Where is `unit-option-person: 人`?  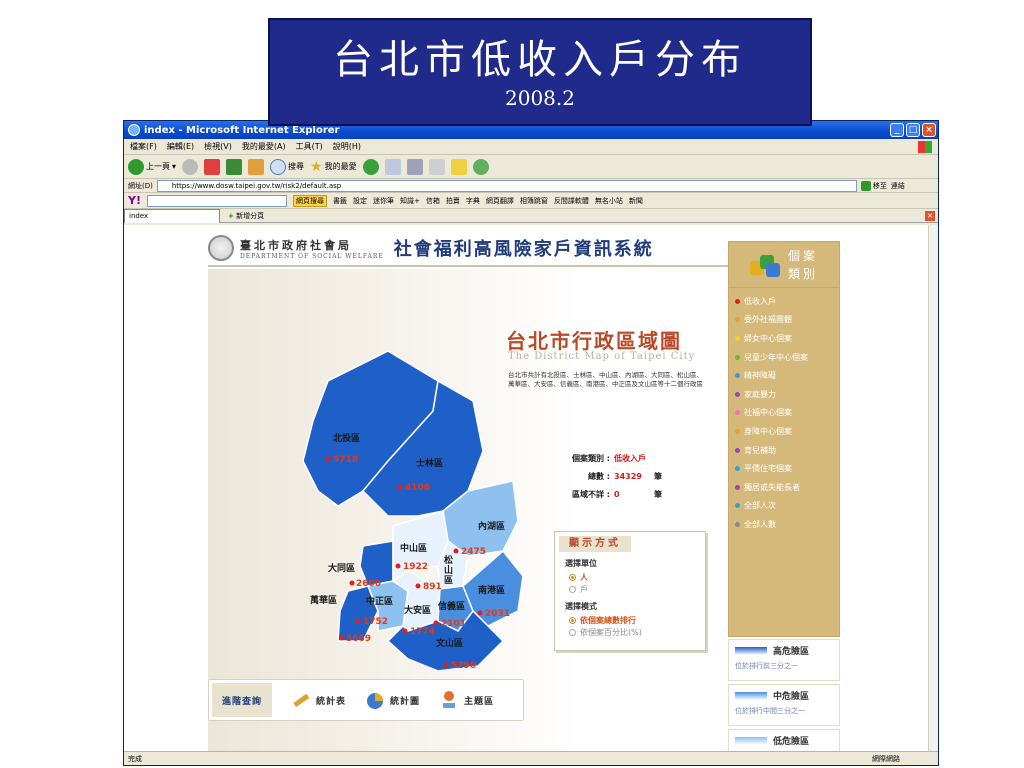 unit-option-person: 人 is located at coordinates (637, 577).